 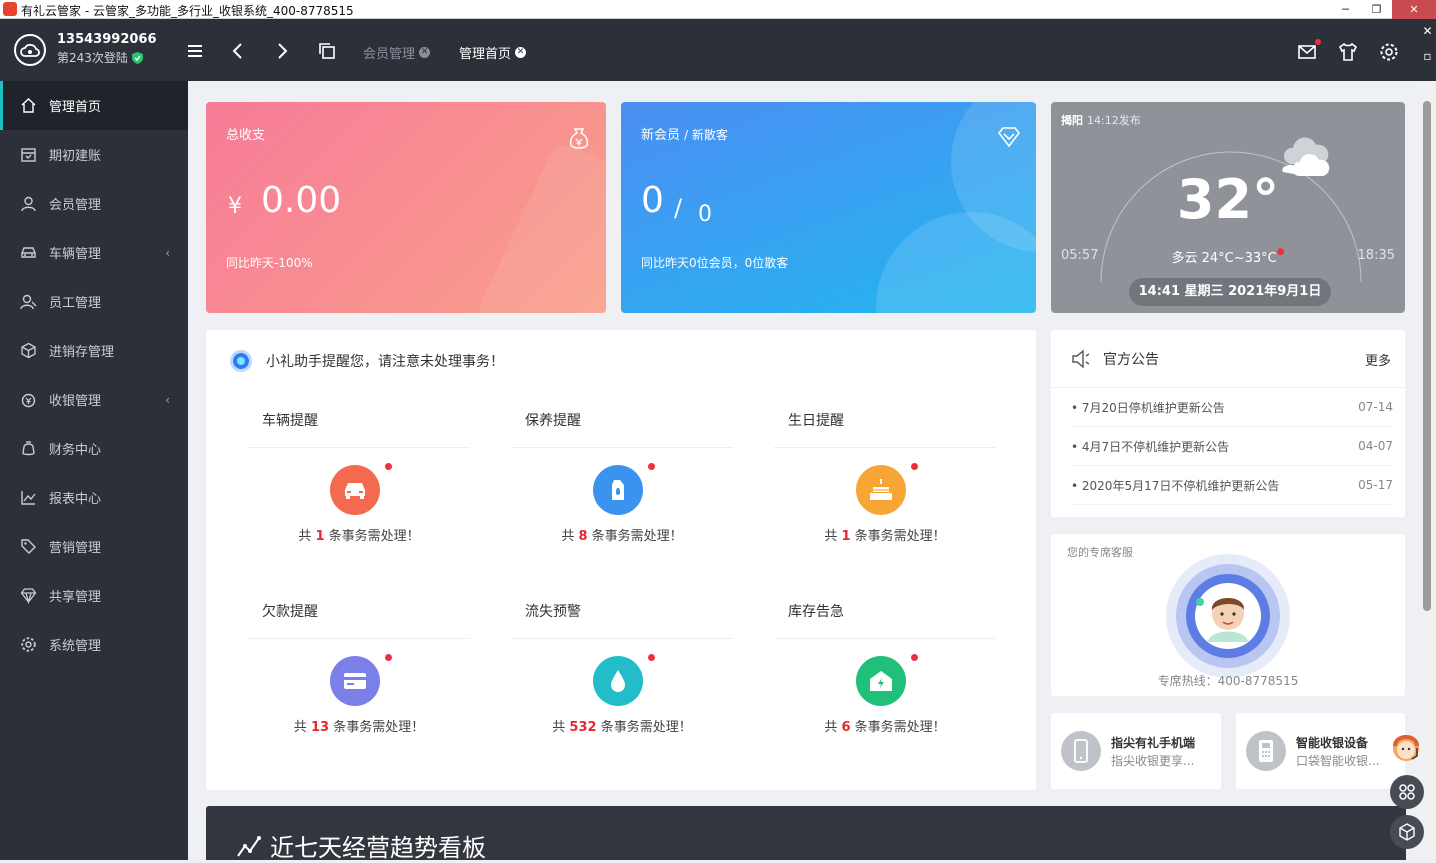 I want to click on sidebar-item-finance: 财务中心, so click(x=94, y=448).